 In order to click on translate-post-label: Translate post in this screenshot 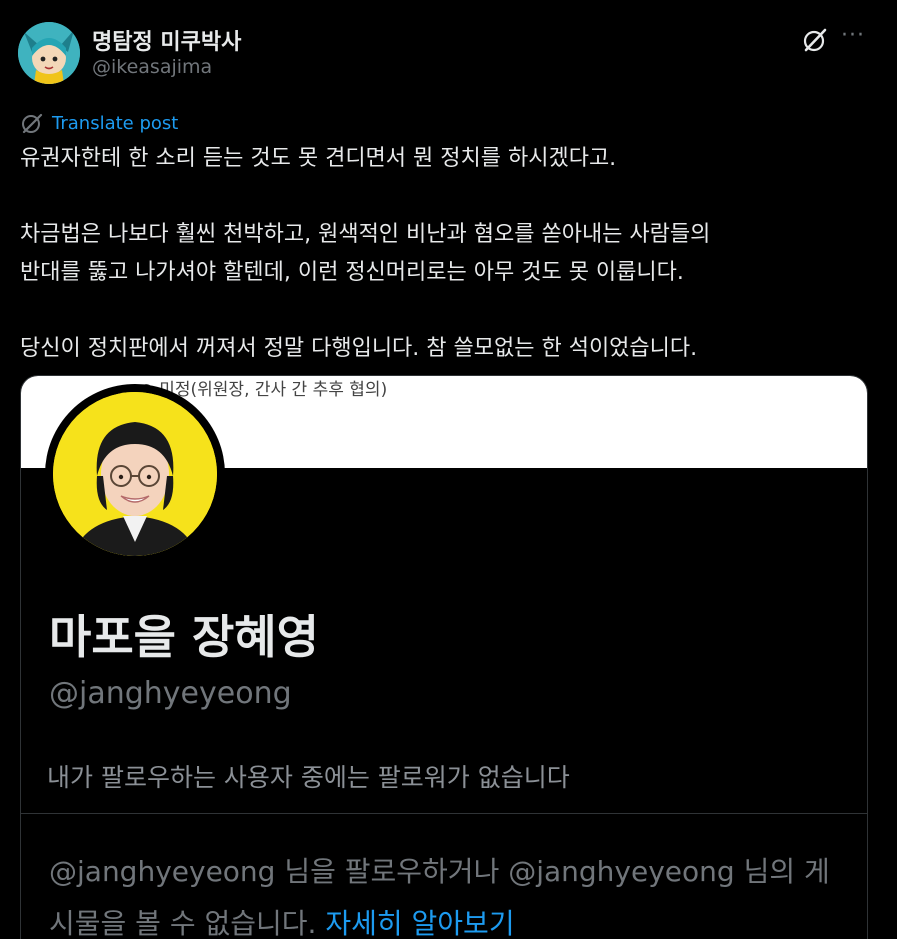, I will do `click(115, 123)`.